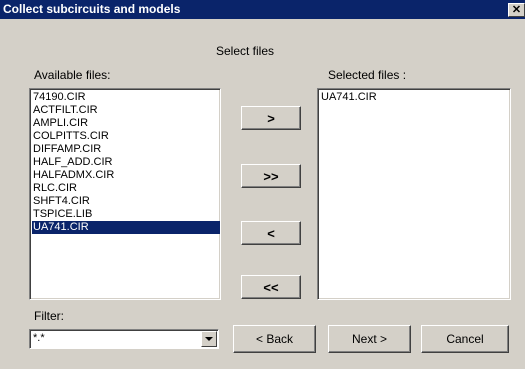 Image resolution: width=525 pixels, height=369 pixels. Describe the element at coordinates (92, 9) in the screenshot. I see `window-title: Collect subcircuits and models` at that location.